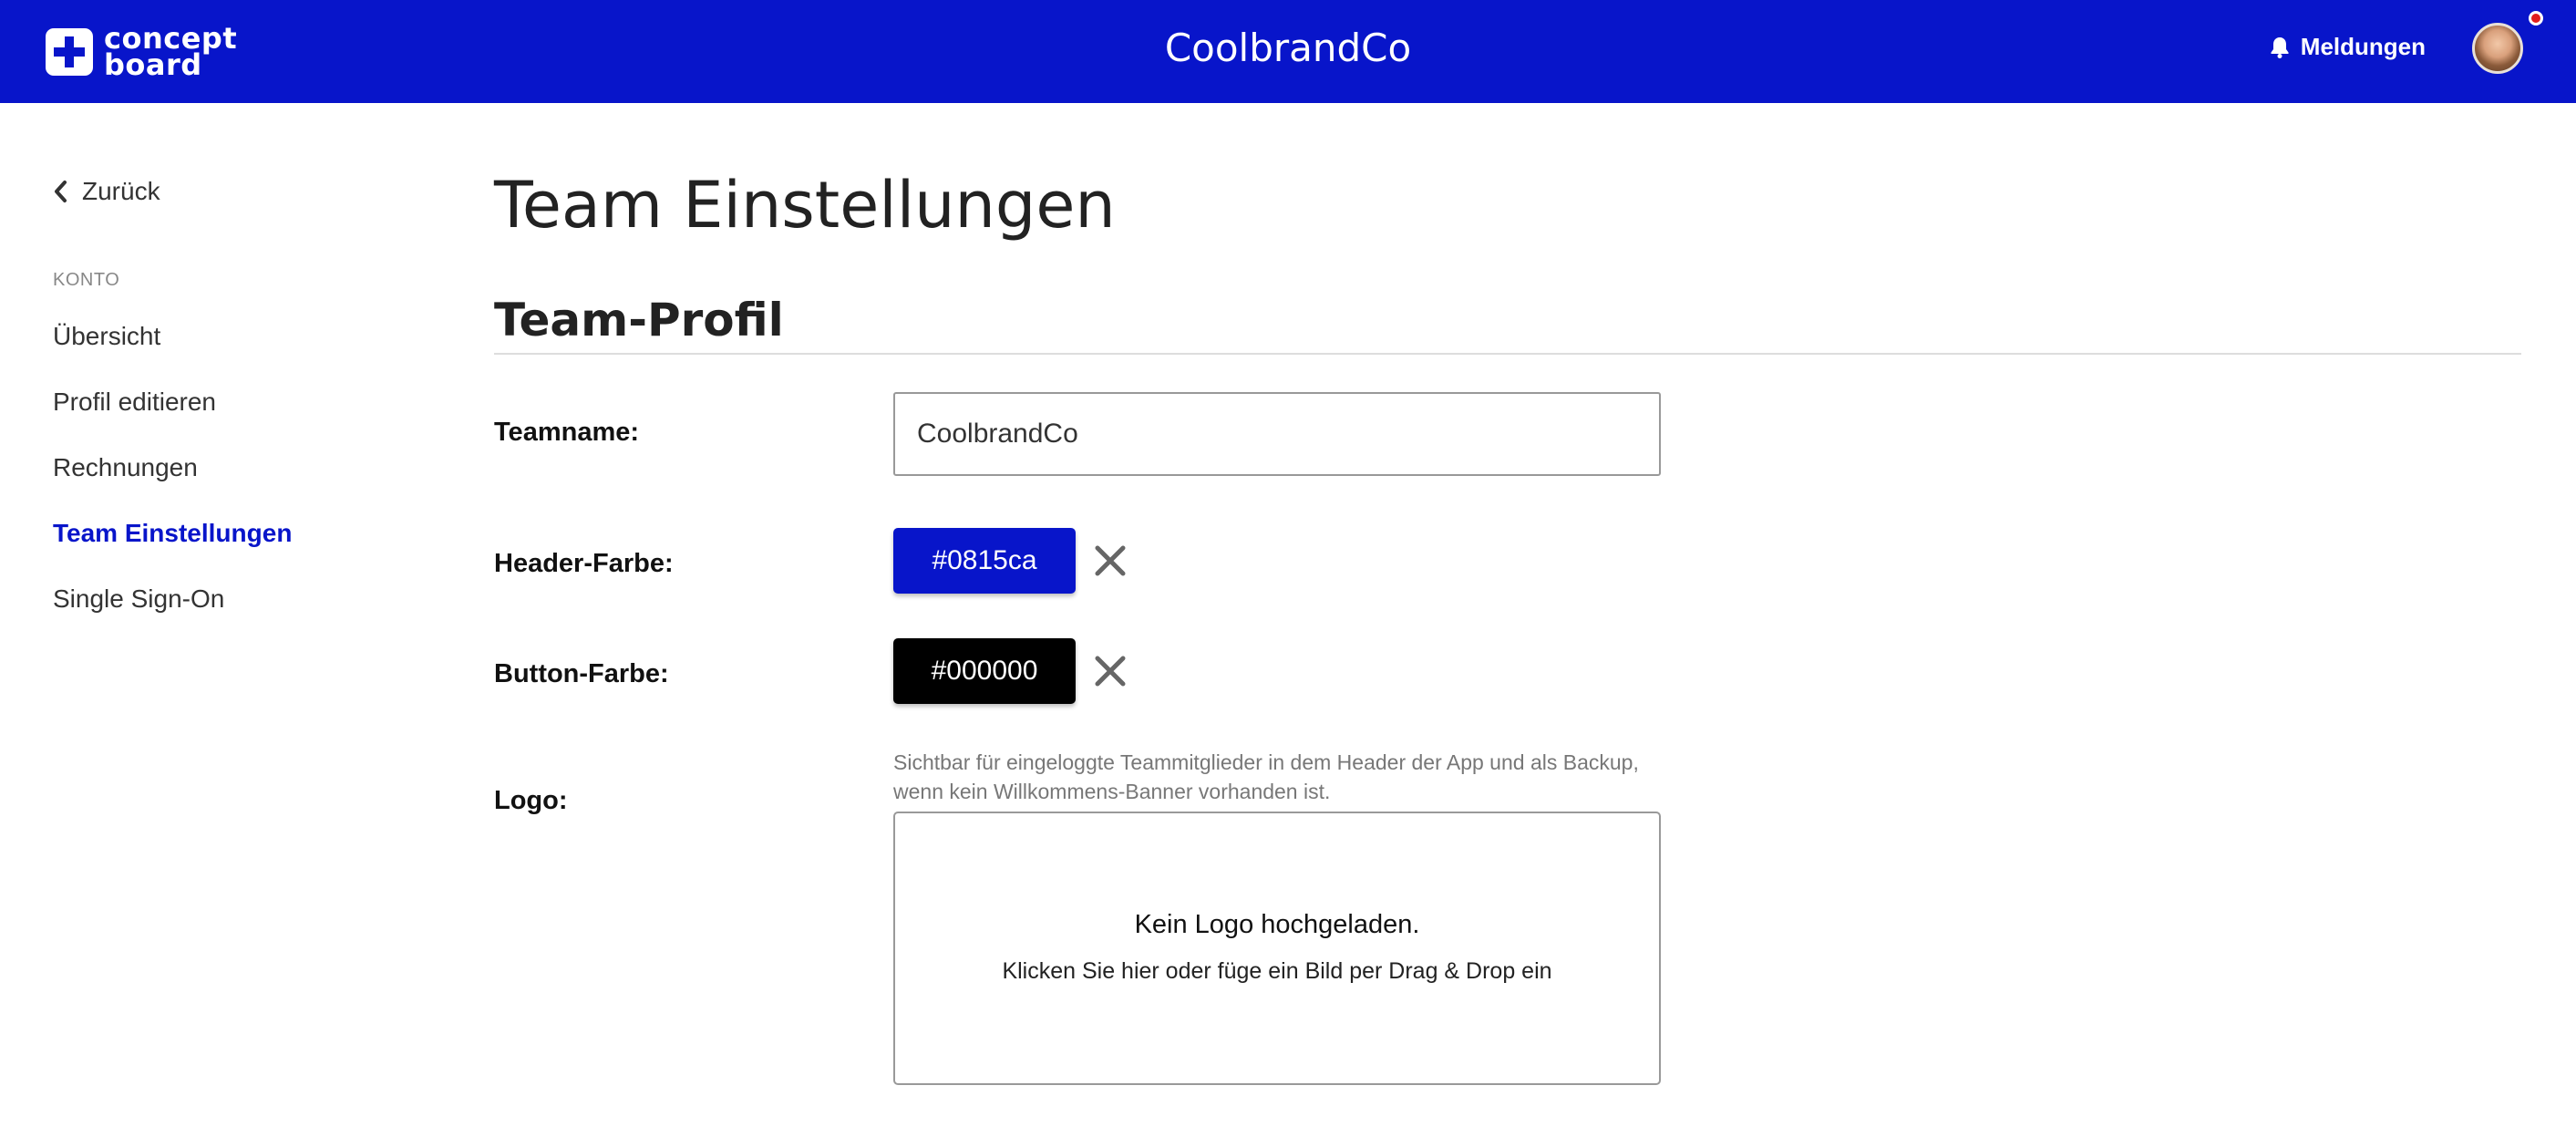  What do you see at coordinates (86, 280) in the screenshot?
I see `sidebar-section-label: KONTO` at bounding box center [86, 280].